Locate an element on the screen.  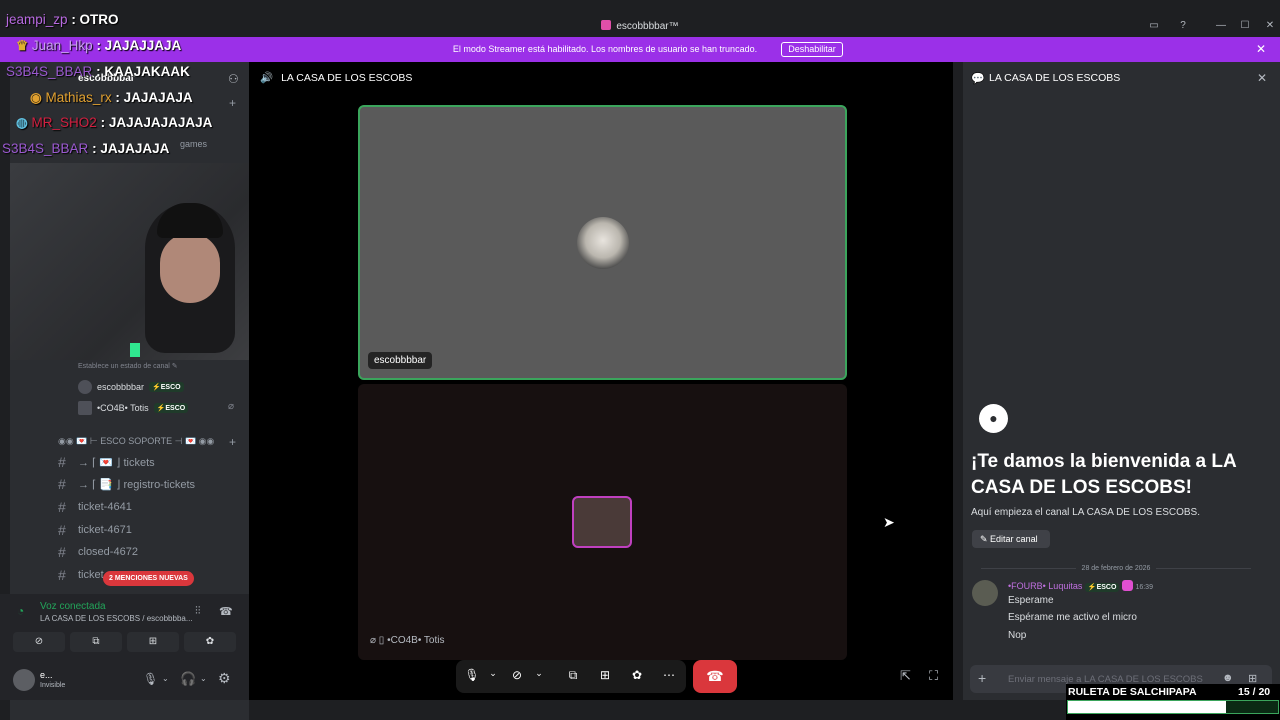
user-status: Invisible is located at coordinates (53, 685).